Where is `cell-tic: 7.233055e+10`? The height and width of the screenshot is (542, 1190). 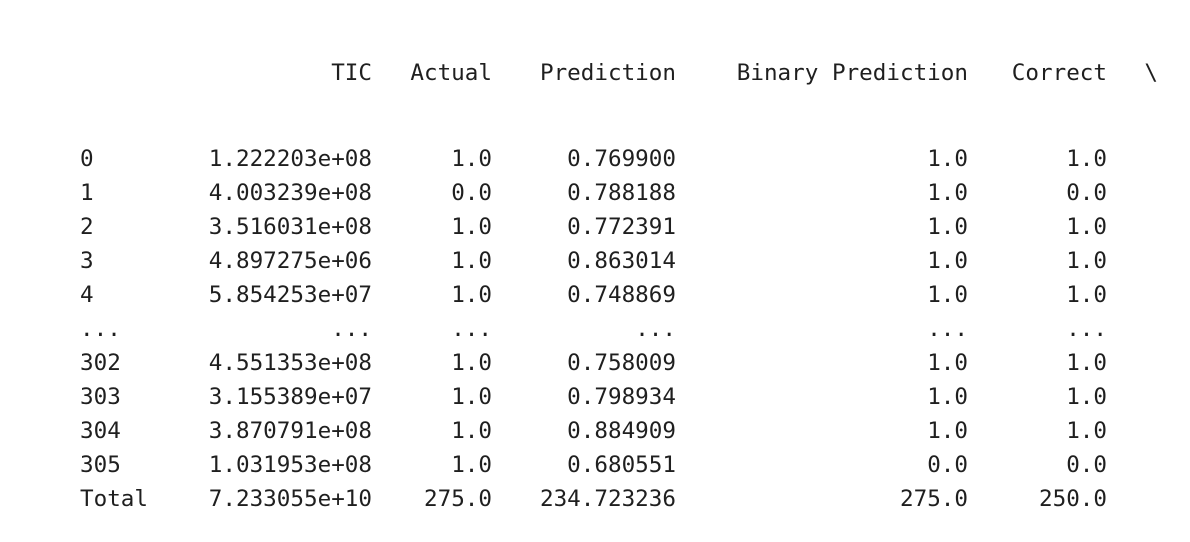 cell-tic: 7.233055e+10 is located at coordinates (290, 499).